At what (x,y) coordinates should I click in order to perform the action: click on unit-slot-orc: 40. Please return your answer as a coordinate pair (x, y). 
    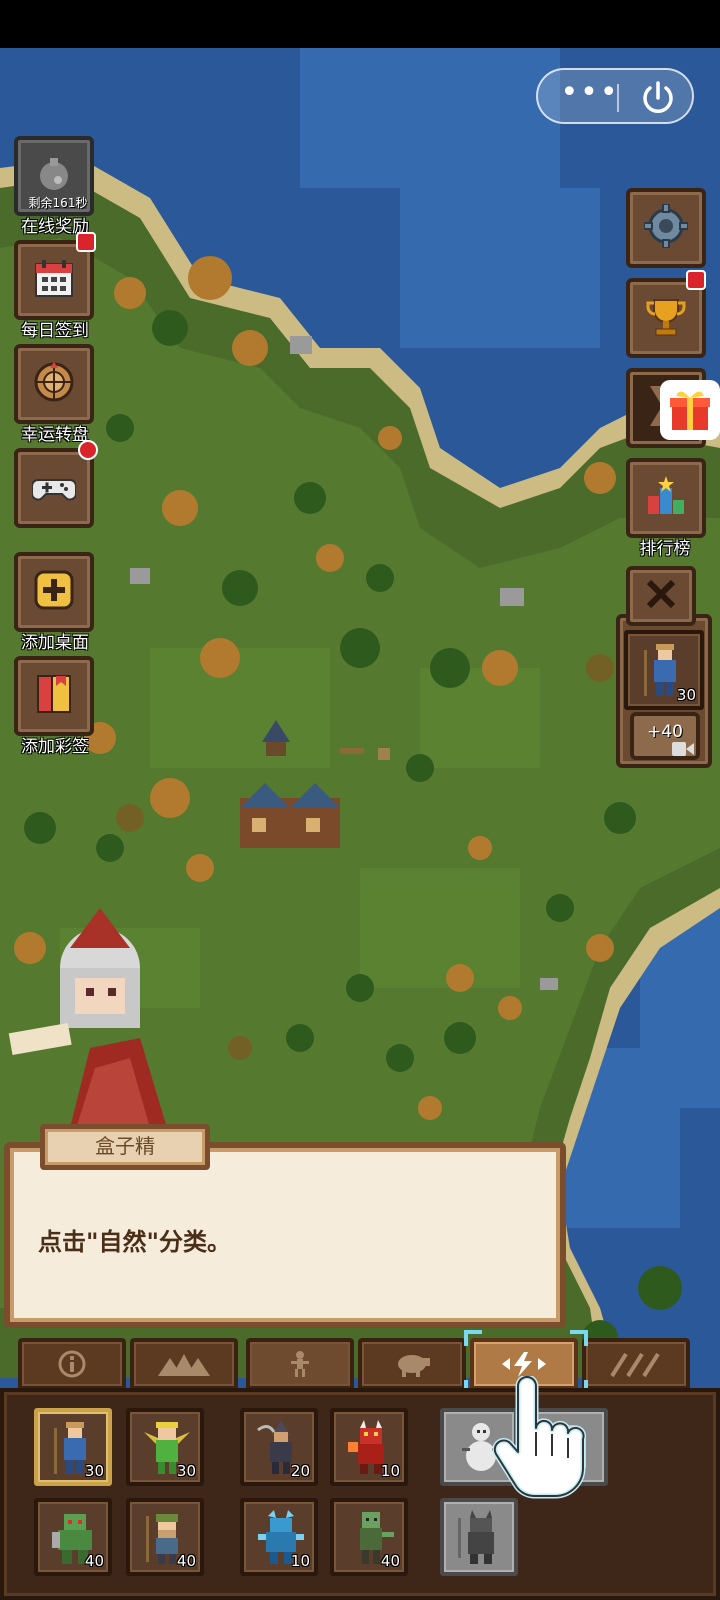
    Looking at the image, I should click on (73, 1537).